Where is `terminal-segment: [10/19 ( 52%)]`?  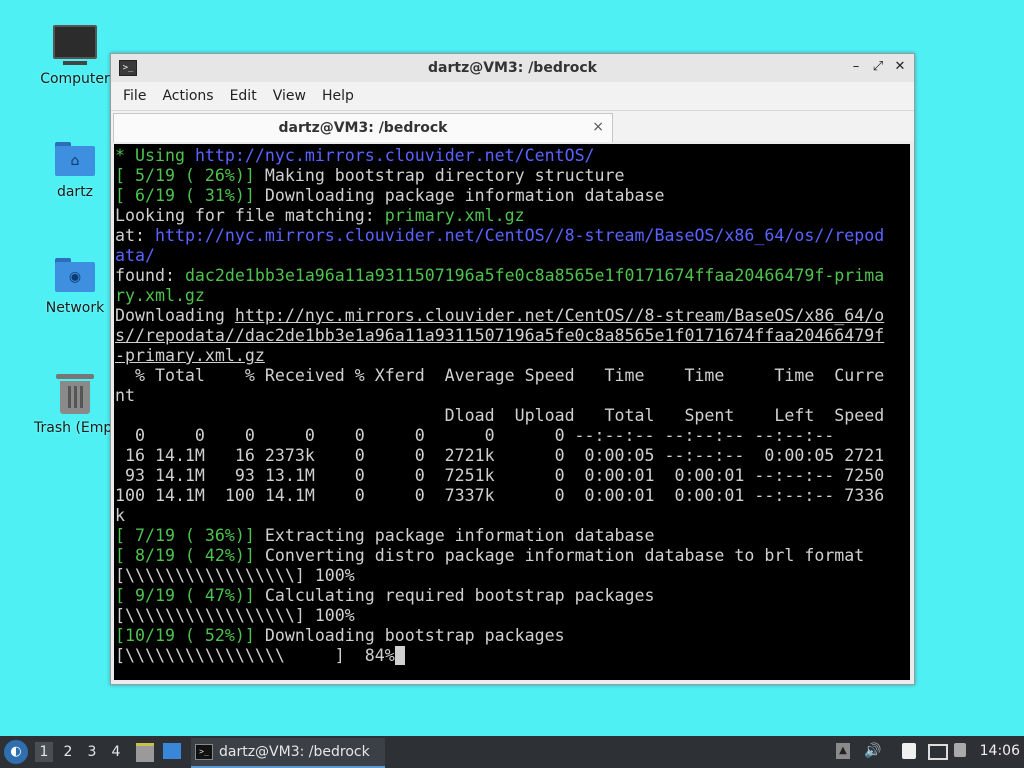 terminal-segment: [10/19 ( 52%)] is located at coordinates (185, 635).